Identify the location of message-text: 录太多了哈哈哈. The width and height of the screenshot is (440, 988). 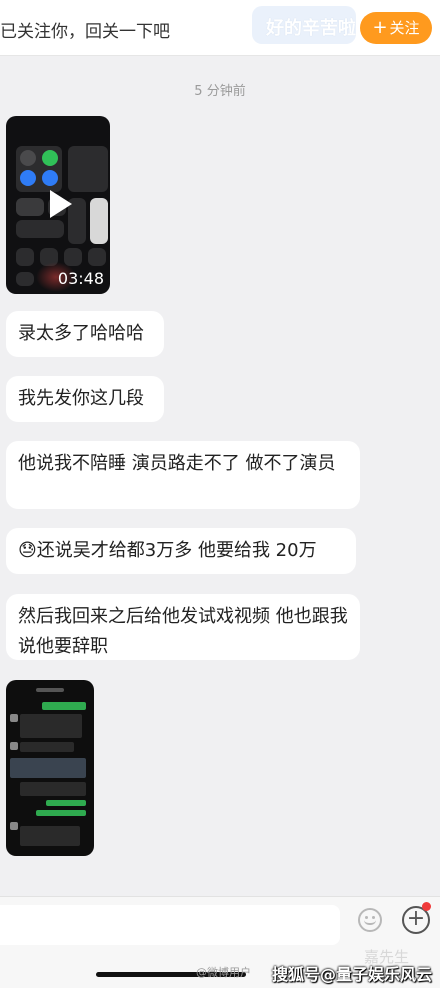
(81, 333).